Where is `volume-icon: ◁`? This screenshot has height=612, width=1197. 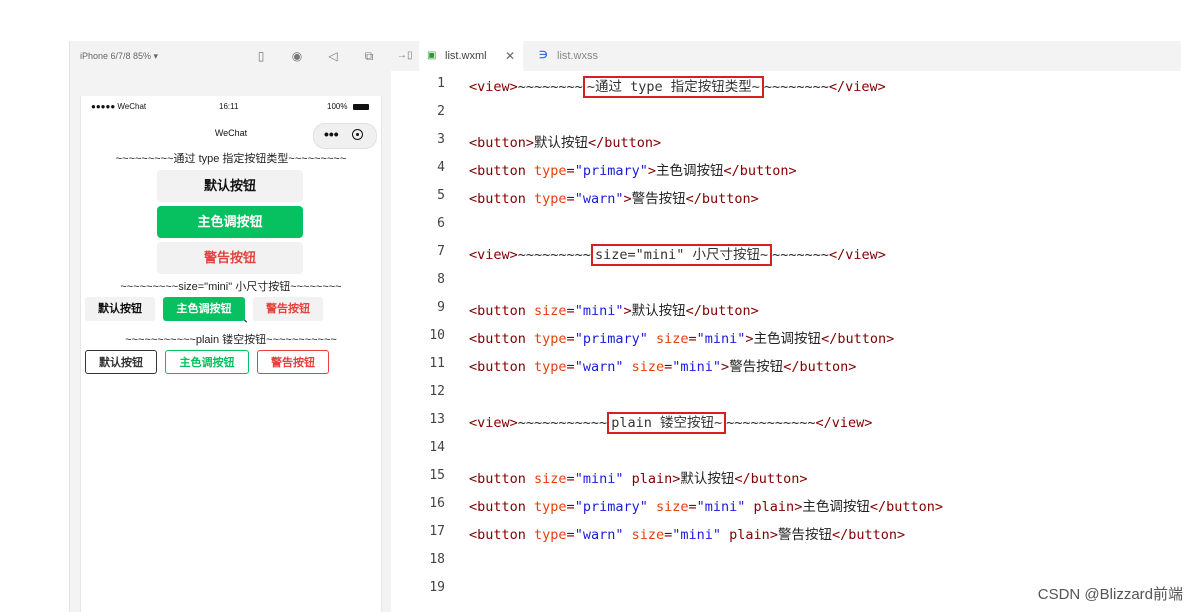
volume-icon: ◁ is located at coordinates (333, 56).